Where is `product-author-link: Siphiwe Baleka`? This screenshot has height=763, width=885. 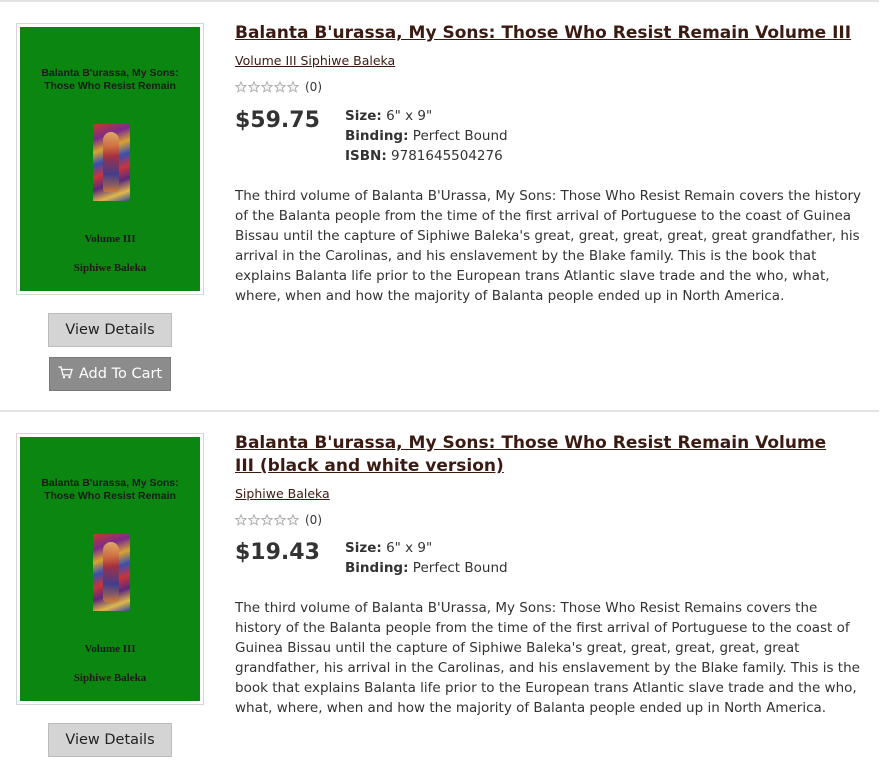
product-author-link: Siphiwe Baleka is located at coordinates (282, 493).